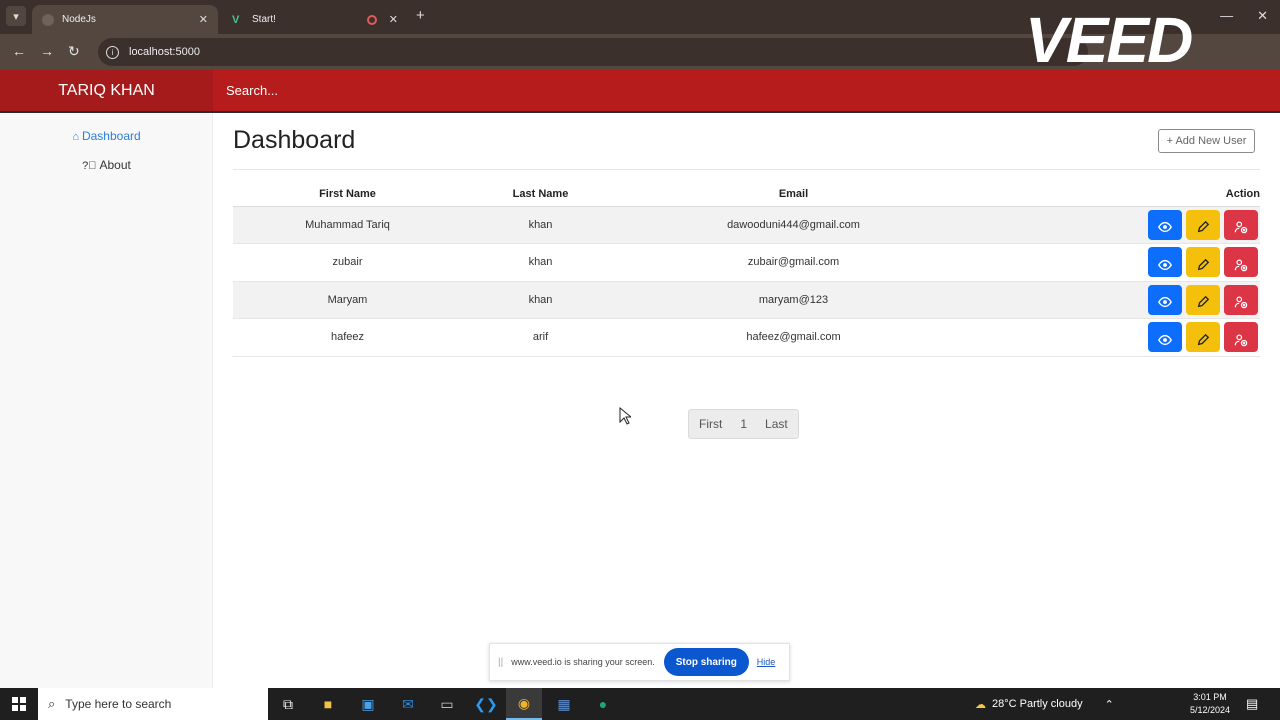  Describe the element at coordinates (79, 19) in the screenshot. I see `tab-label: NodeJs` at that location.